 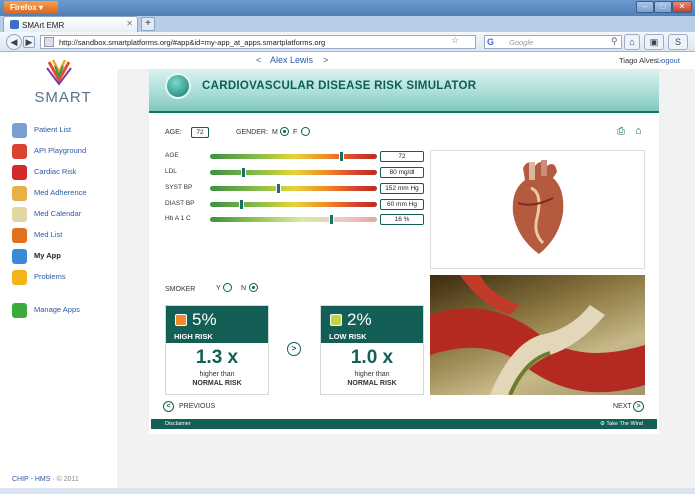 I want to click on user-name: Tiago Alves -, so click(x=640, y=60).